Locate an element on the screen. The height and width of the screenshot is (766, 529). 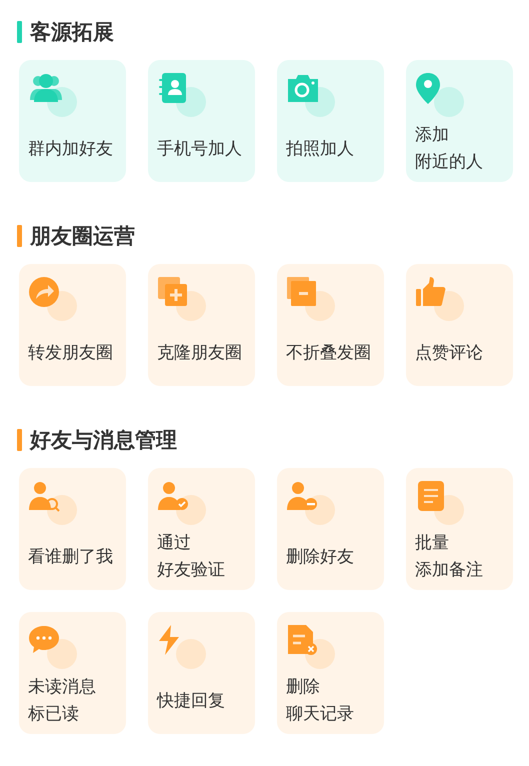
camera-icon is located at coordinates (311, 96).